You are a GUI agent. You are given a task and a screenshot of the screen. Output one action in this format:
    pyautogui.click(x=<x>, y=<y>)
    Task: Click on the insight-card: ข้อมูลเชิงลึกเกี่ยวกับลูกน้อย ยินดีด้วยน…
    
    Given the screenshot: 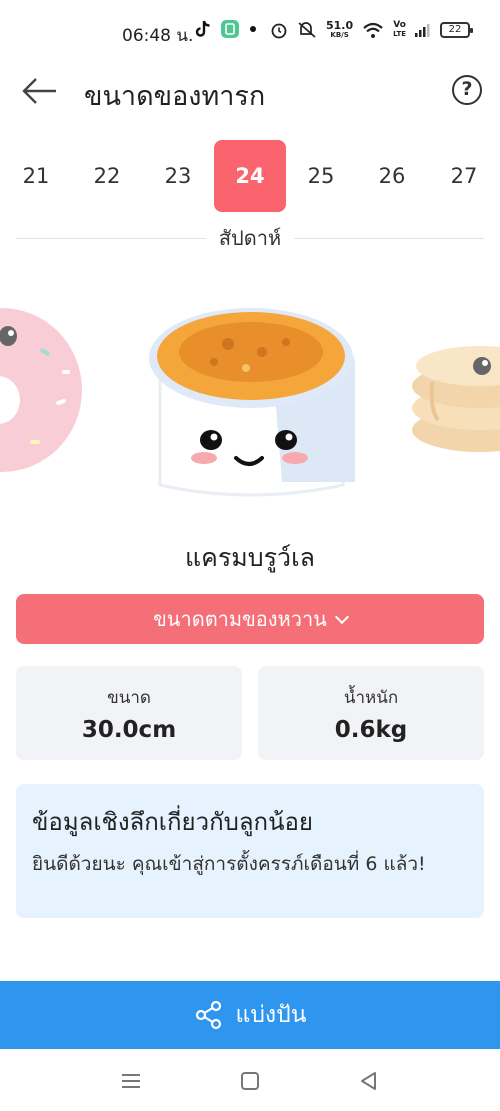 What is the action you would take?
    pyautogui.click(x=250, y=851)
    